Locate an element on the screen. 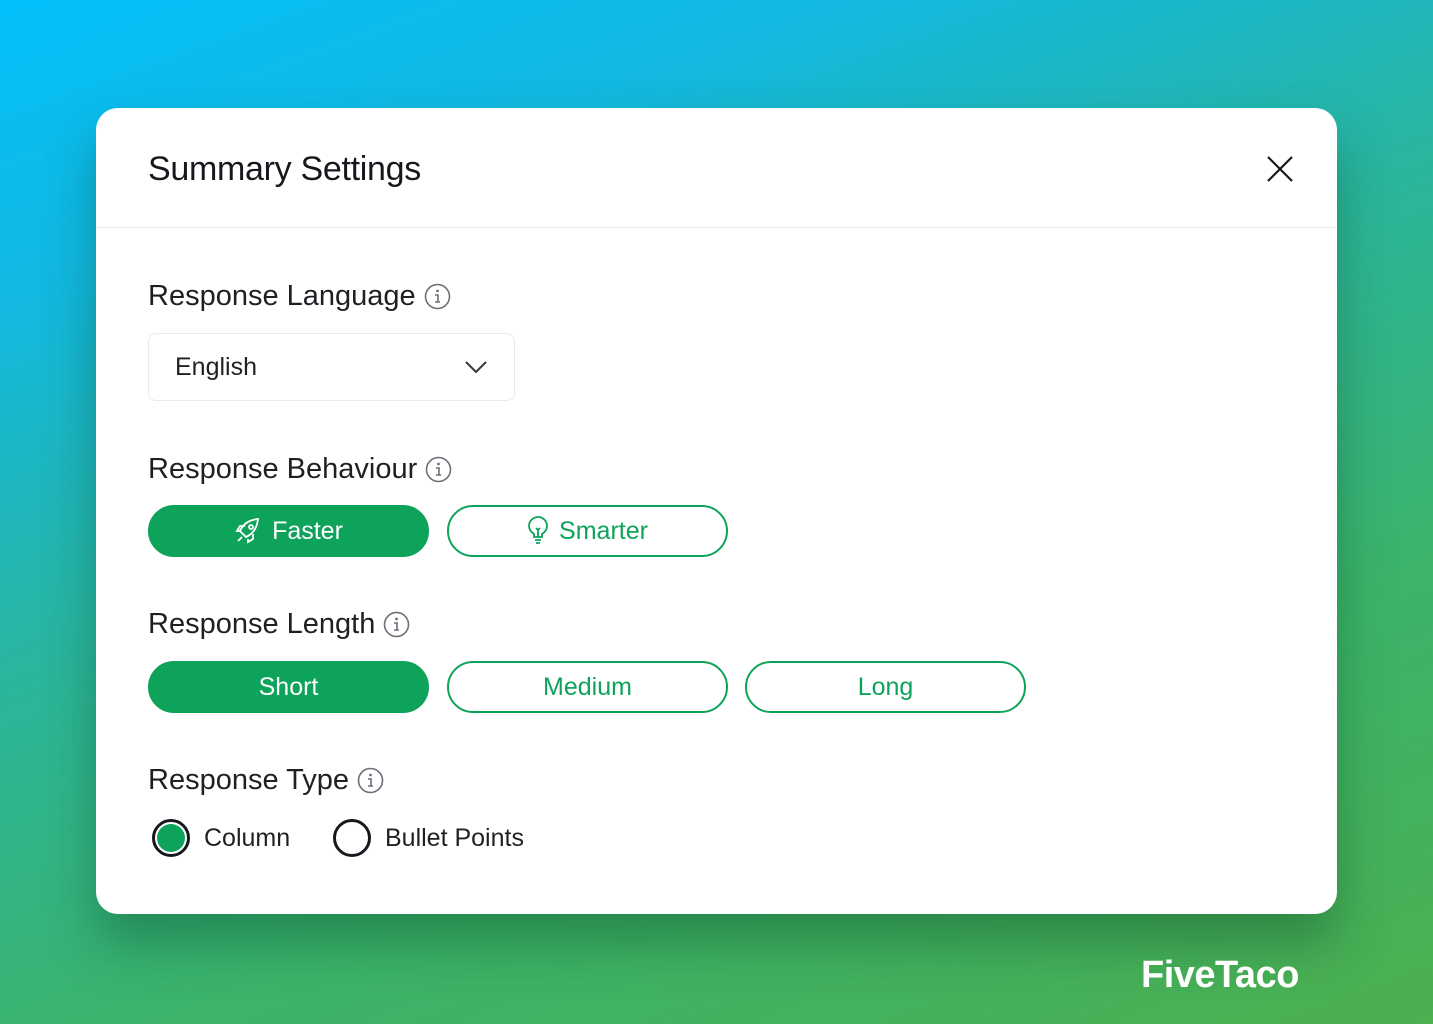 The width and height of the screenshot is (1433, 1024). behaviour-smarter-button: Smarter is located at coordinates (587, 531).